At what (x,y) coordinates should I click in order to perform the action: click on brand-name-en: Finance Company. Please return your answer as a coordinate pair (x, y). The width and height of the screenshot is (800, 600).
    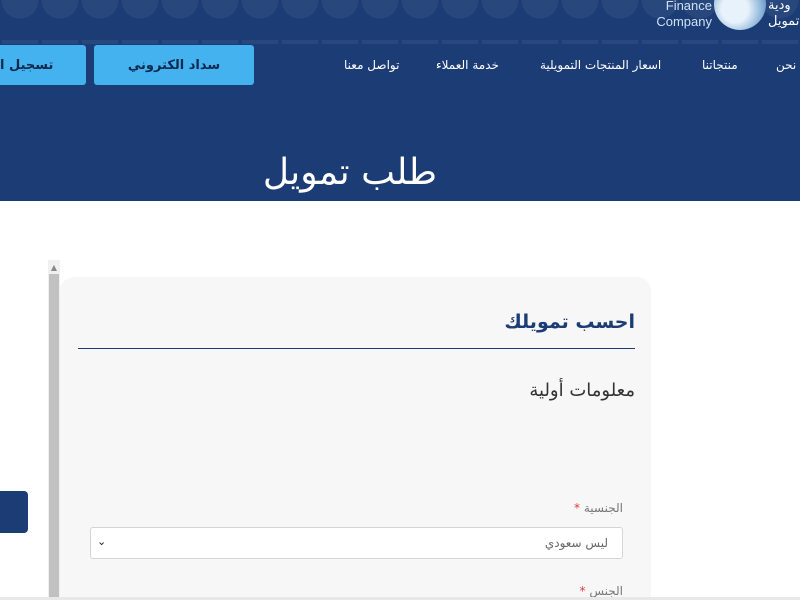
    Looking at the image, I should click on (681, 15).